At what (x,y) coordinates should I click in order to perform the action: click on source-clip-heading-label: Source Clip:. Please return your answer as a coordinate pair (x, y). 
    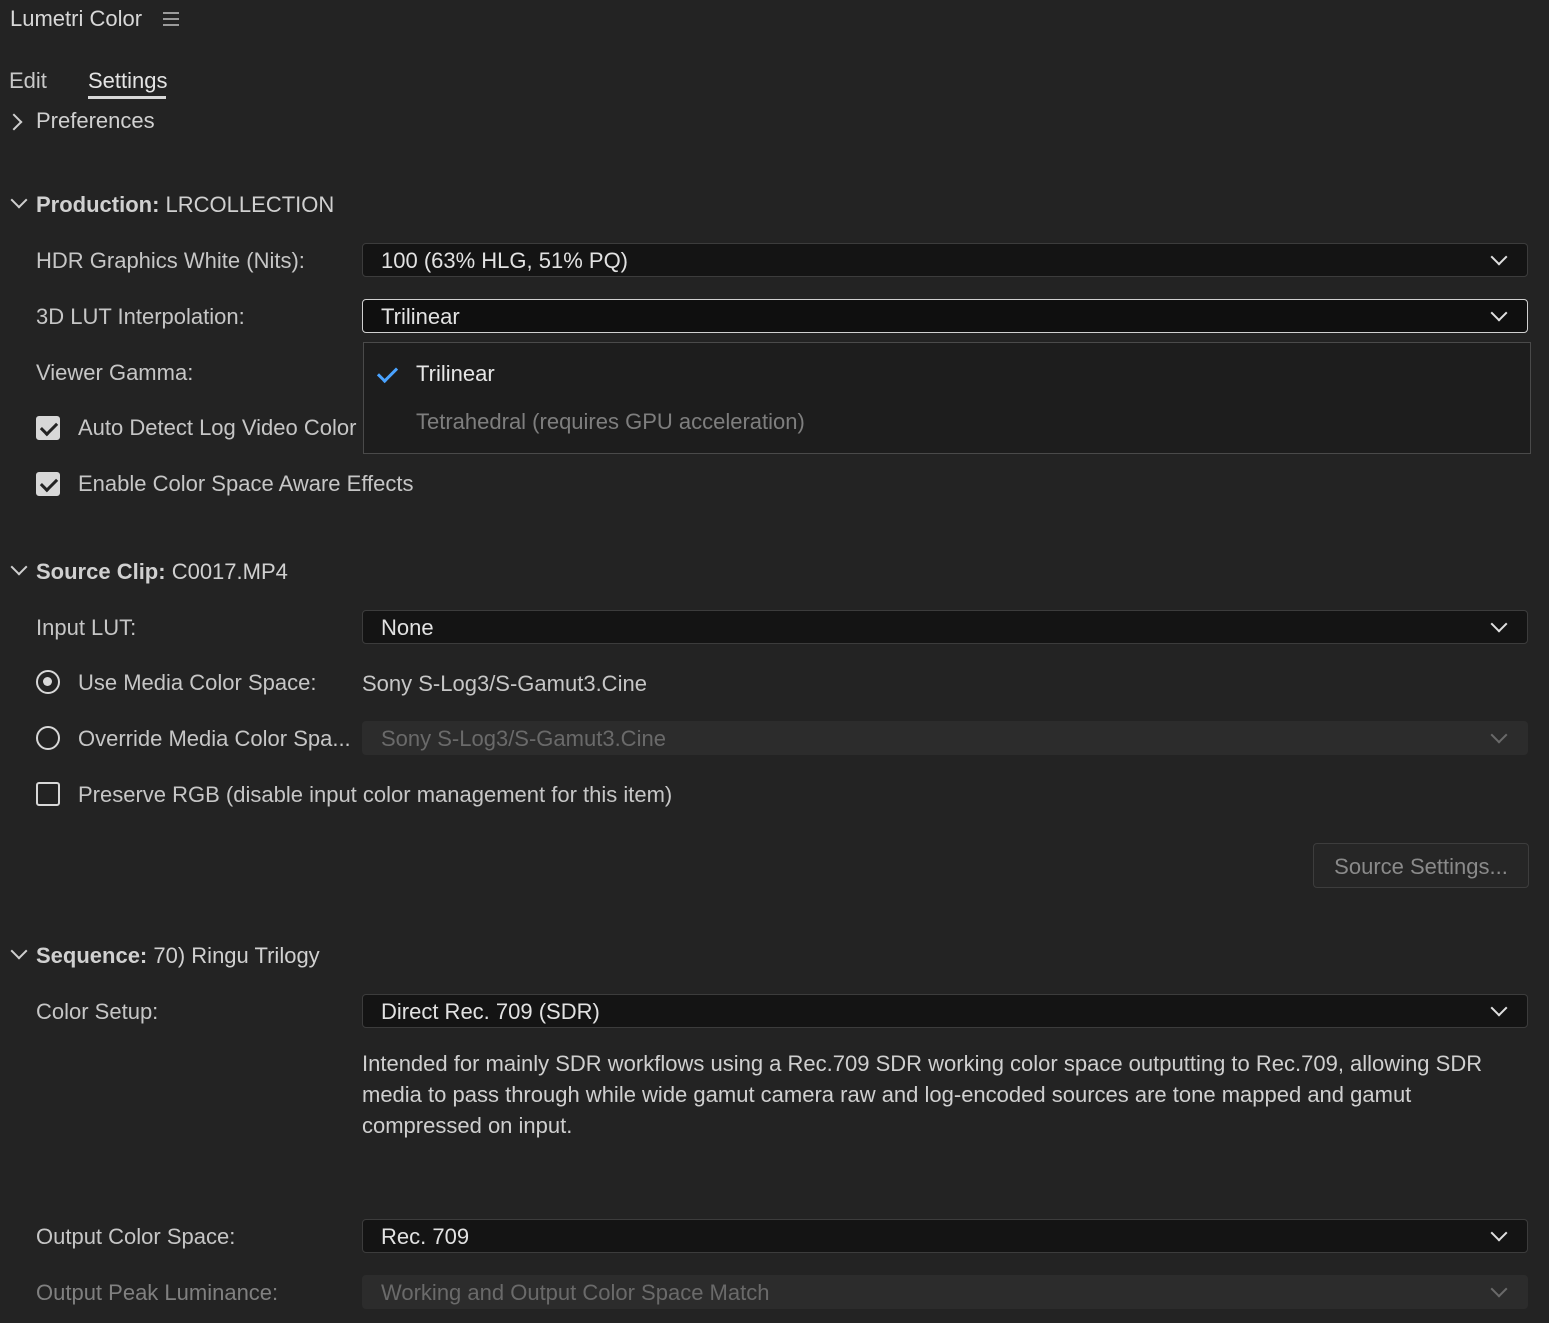
    Looking at the image, I should click on (101, 571).